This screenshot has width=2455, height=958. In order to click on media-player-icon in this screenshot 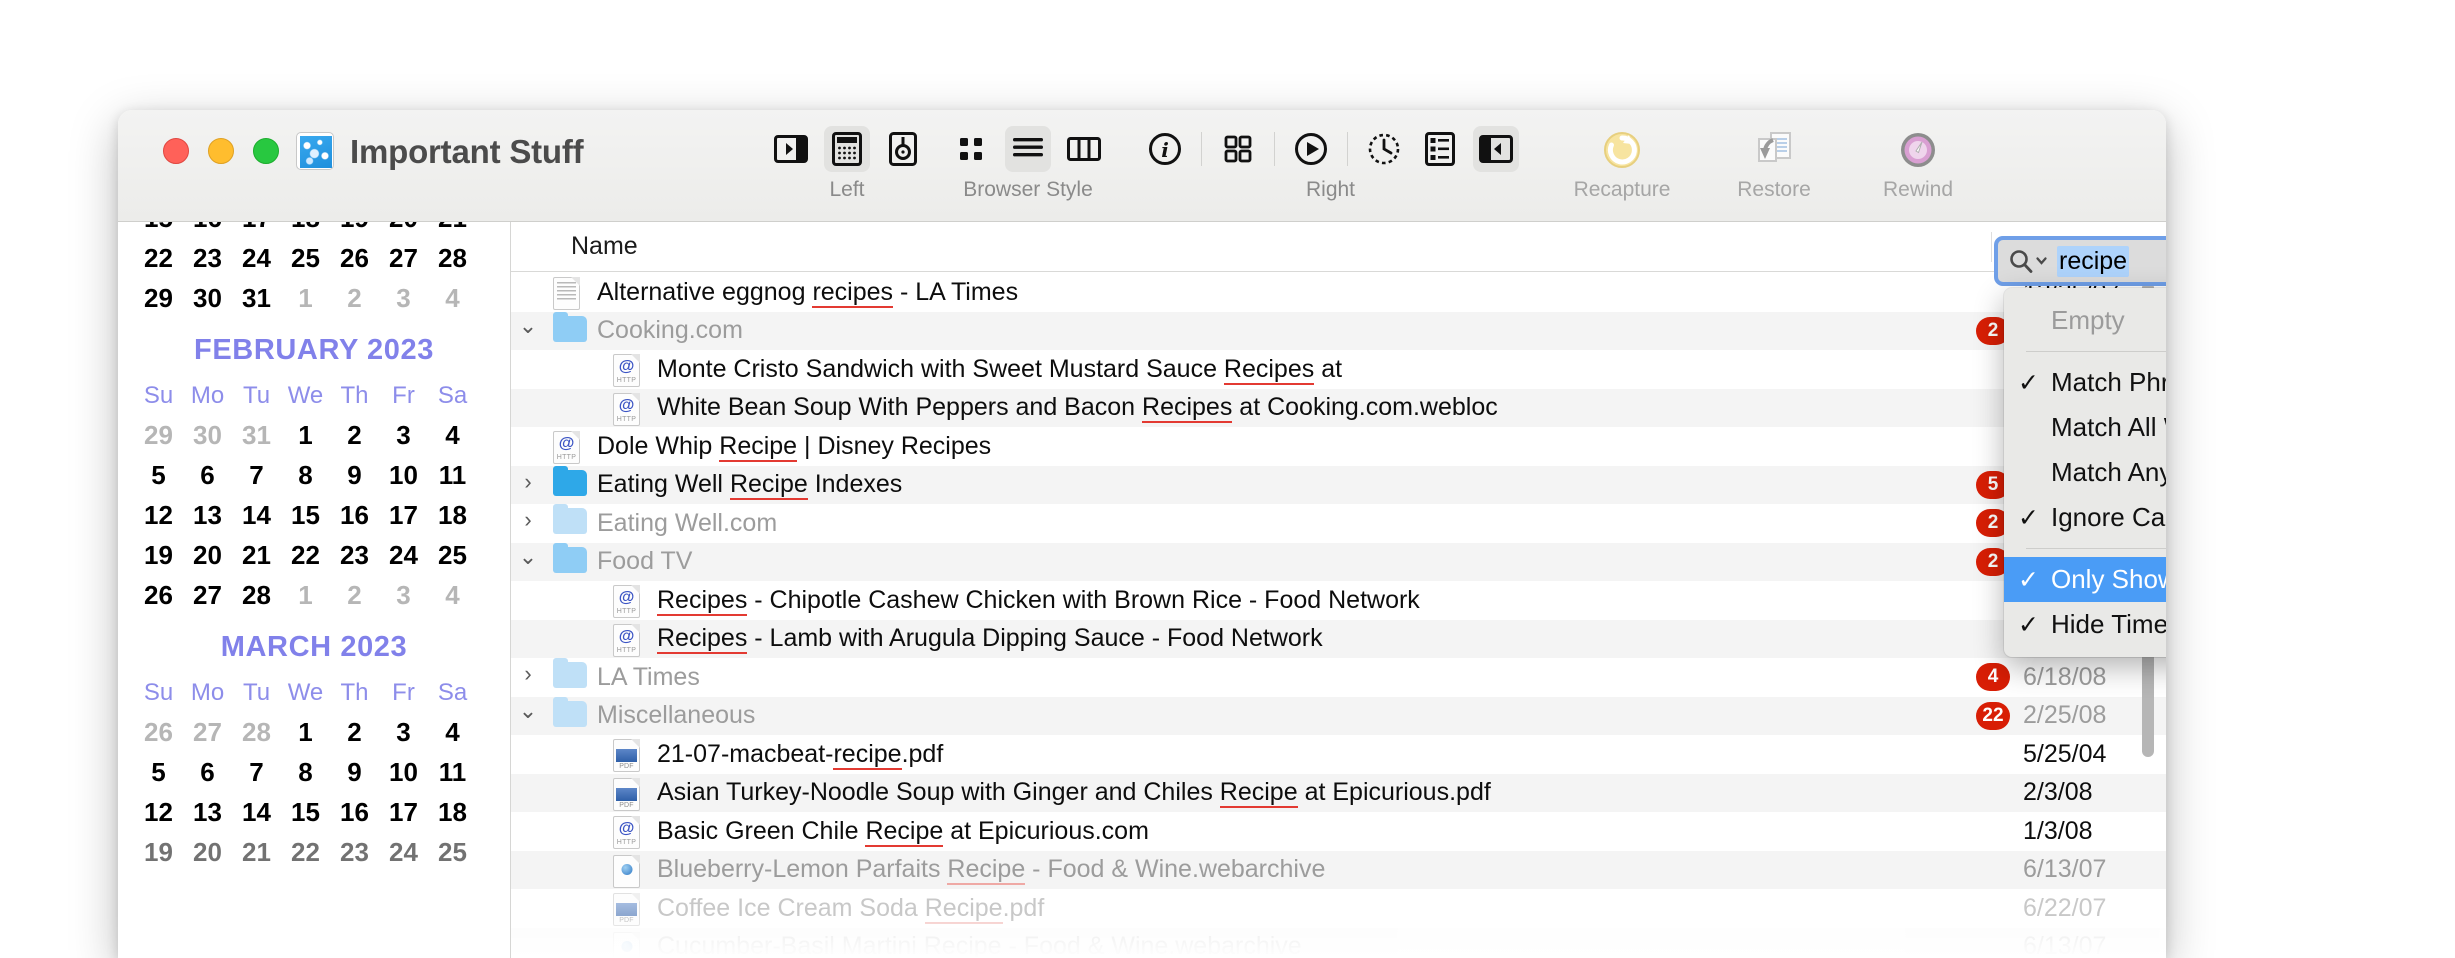, I will do `click(903, 149)`.